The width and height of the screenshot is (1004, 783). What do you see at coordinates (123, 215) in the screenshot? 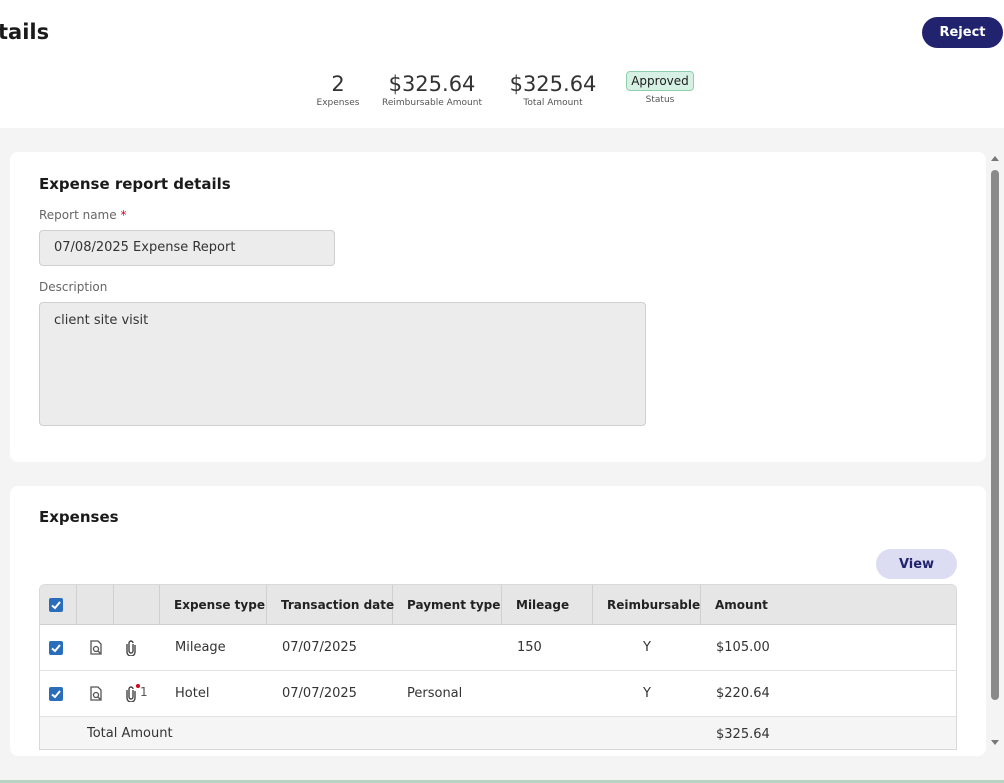
I see `required-marker: *` at bounding box center [123, 215].